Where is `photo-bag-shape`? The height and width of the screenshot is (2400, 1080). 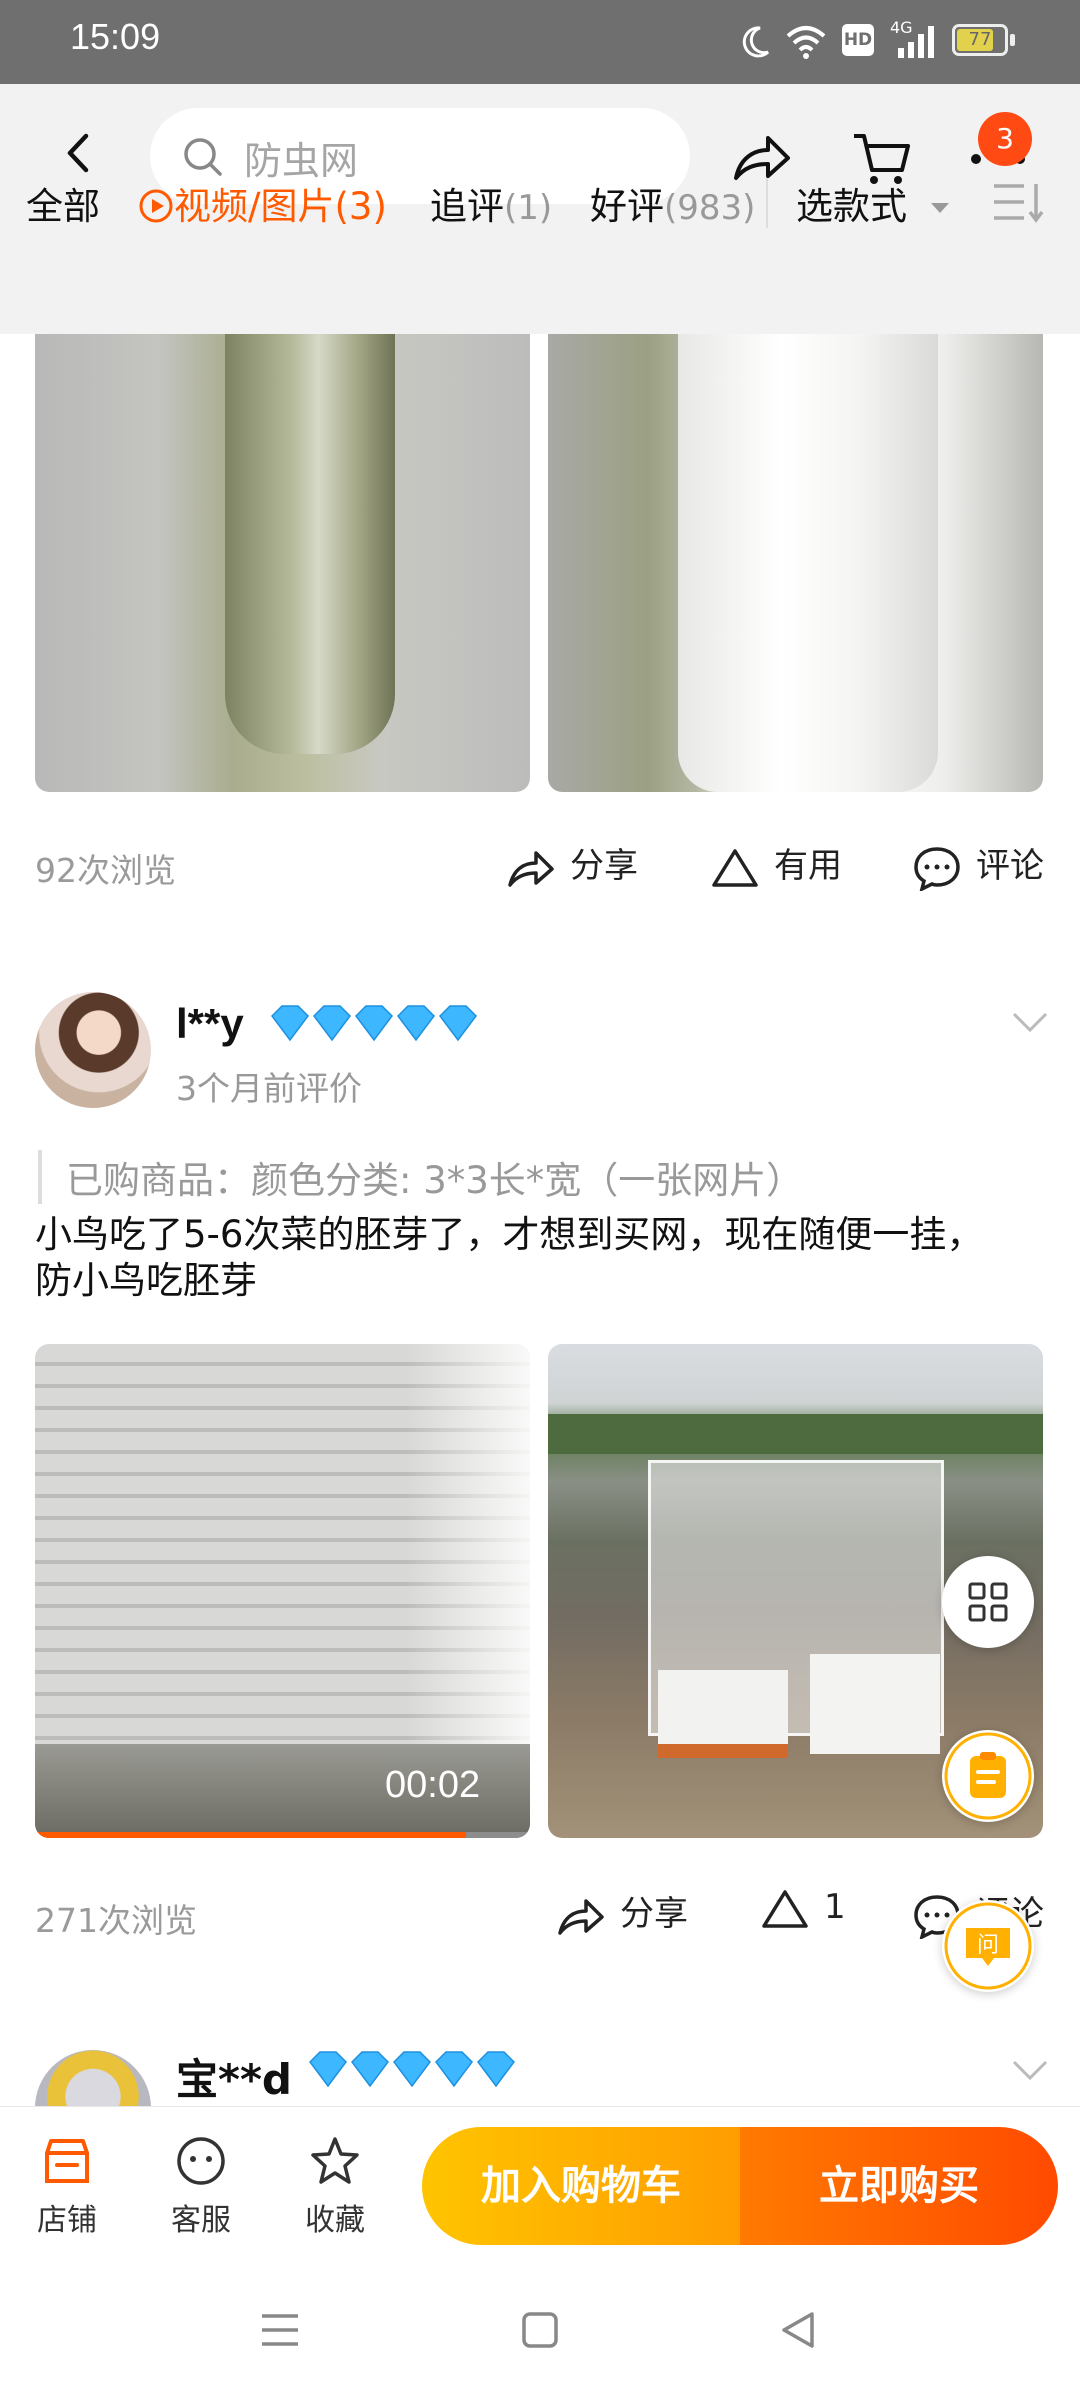 photo-bag-shape is located at coordinates (310, 544).